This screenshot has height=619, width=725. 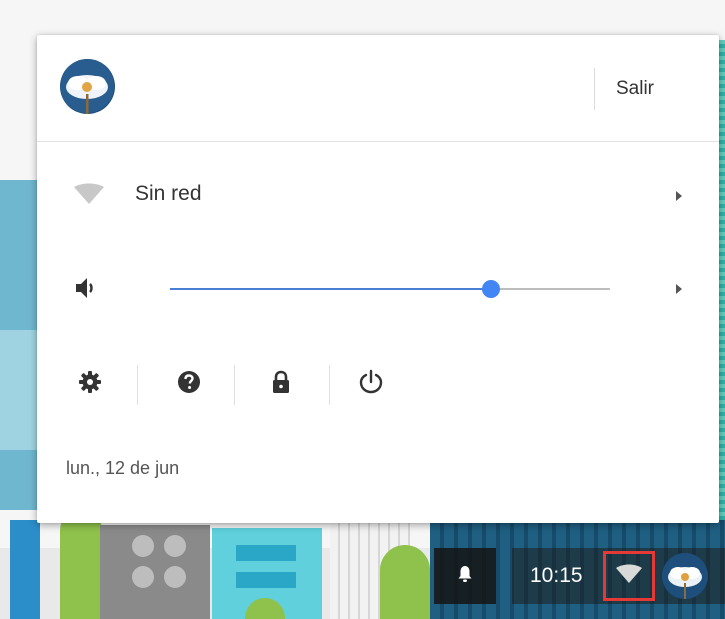 I want to click on power-icon, so click(x=371, y=384).